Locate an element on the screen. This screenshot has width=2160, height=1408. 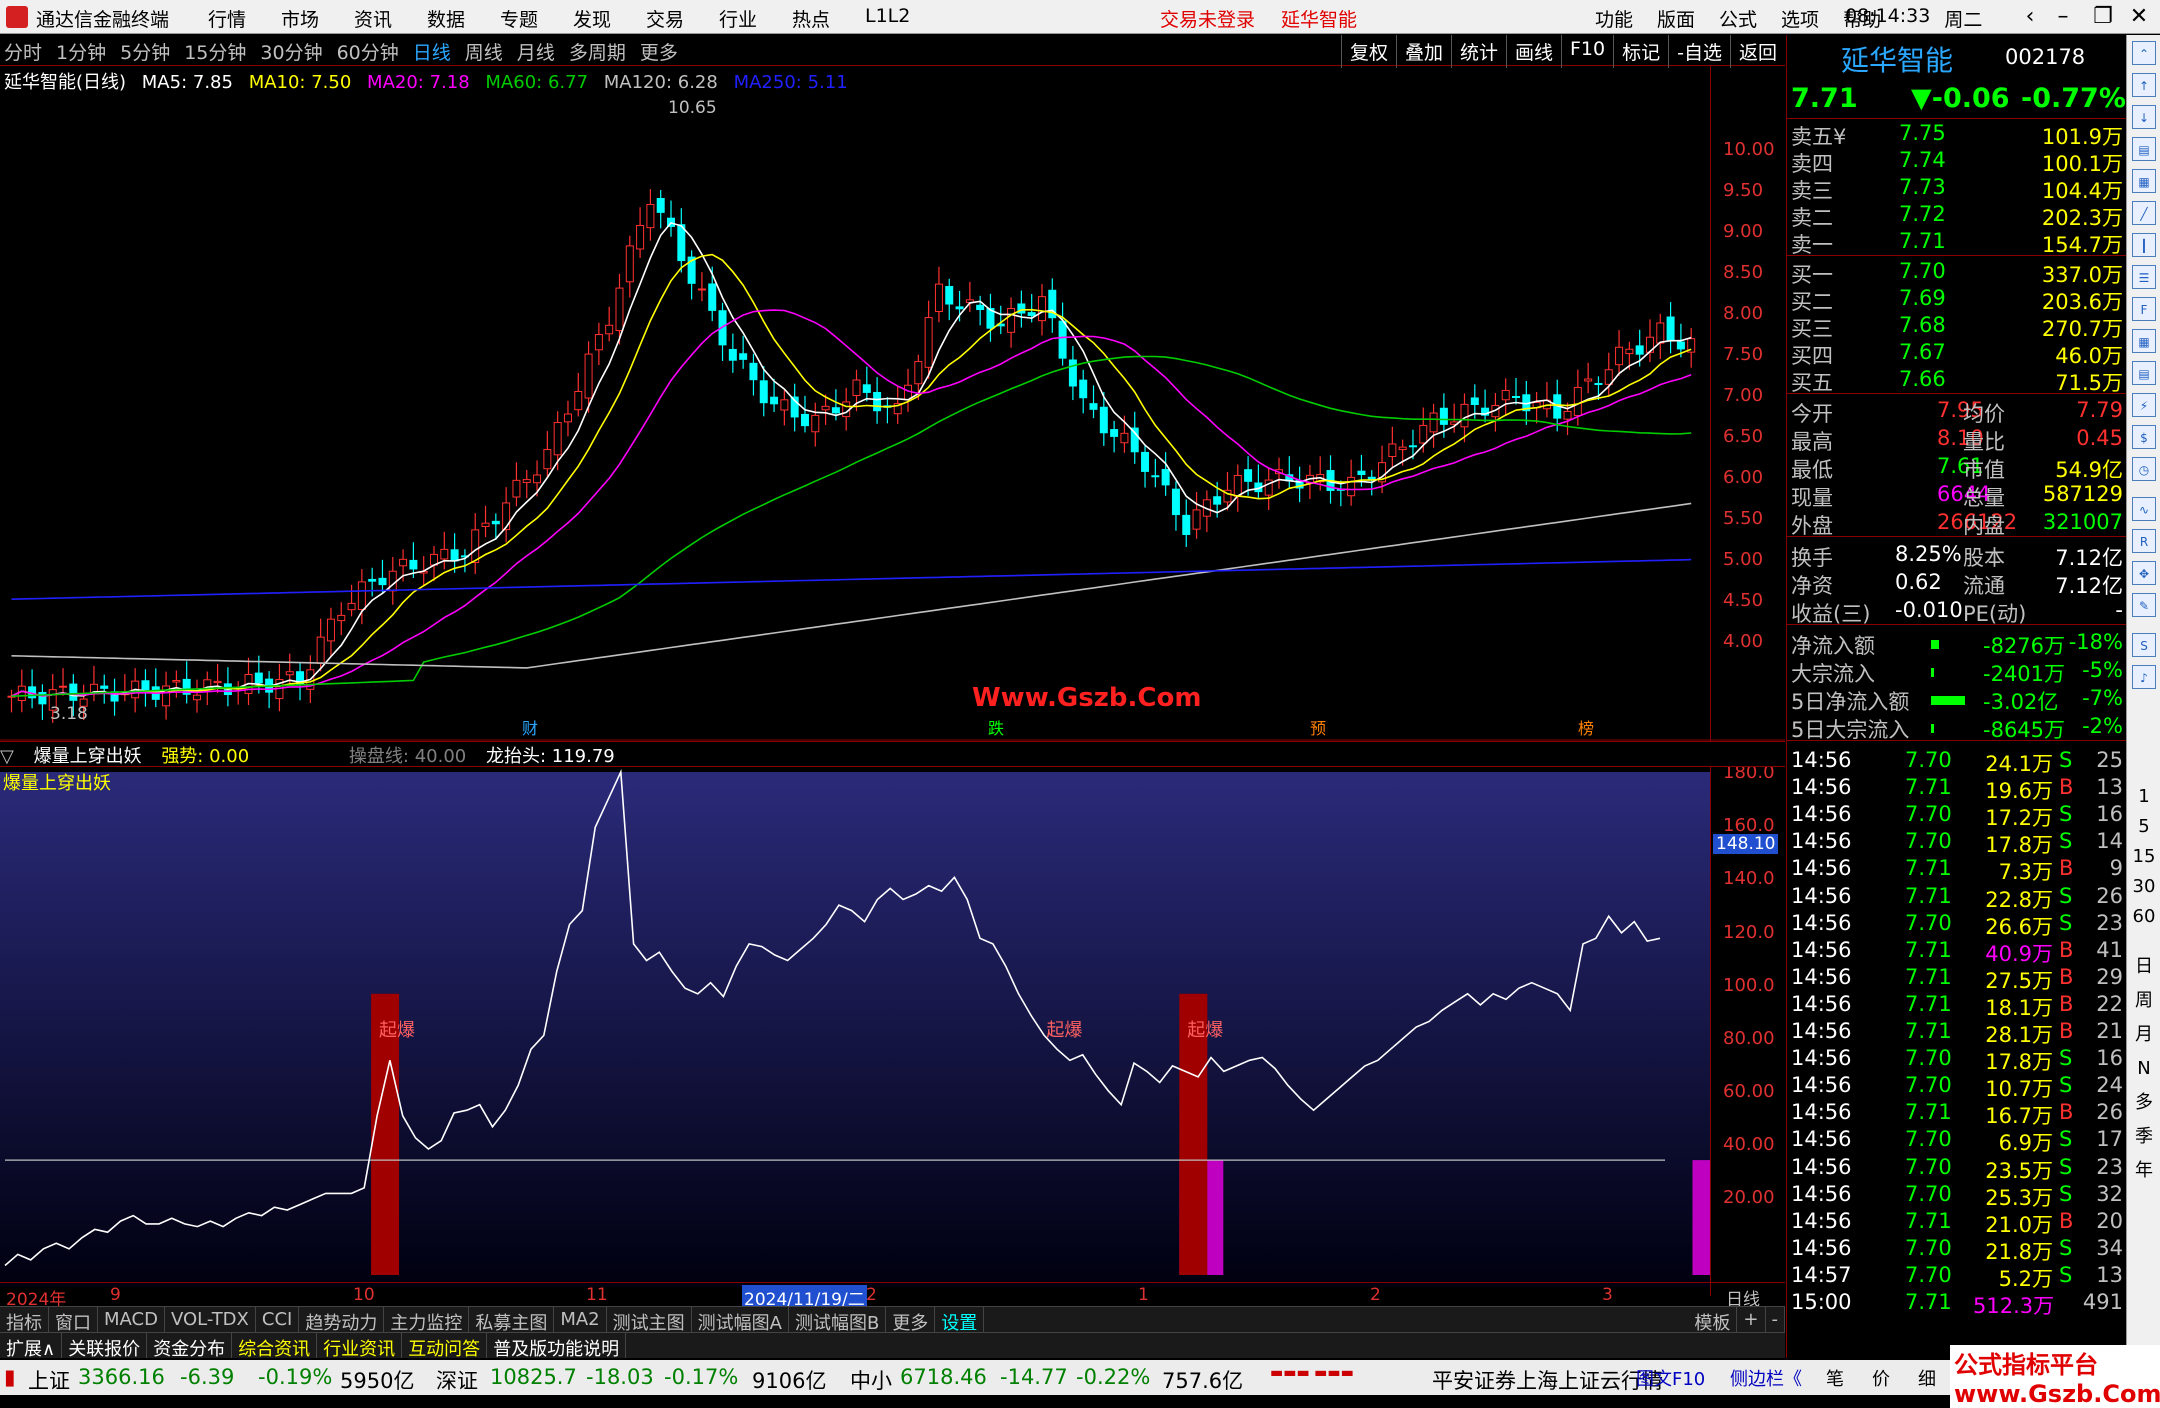
period-month: 月 is located at coordinates (2144, 1035).